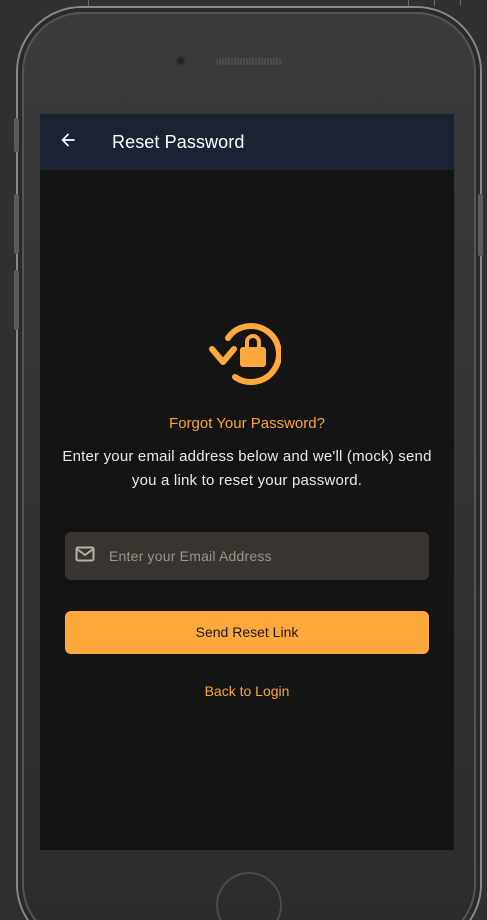 The image size is (487, 920). Describe the element at coordinates (247, 691) in the screenshot. I see `back-to-login-link: Back to Login` at that location.